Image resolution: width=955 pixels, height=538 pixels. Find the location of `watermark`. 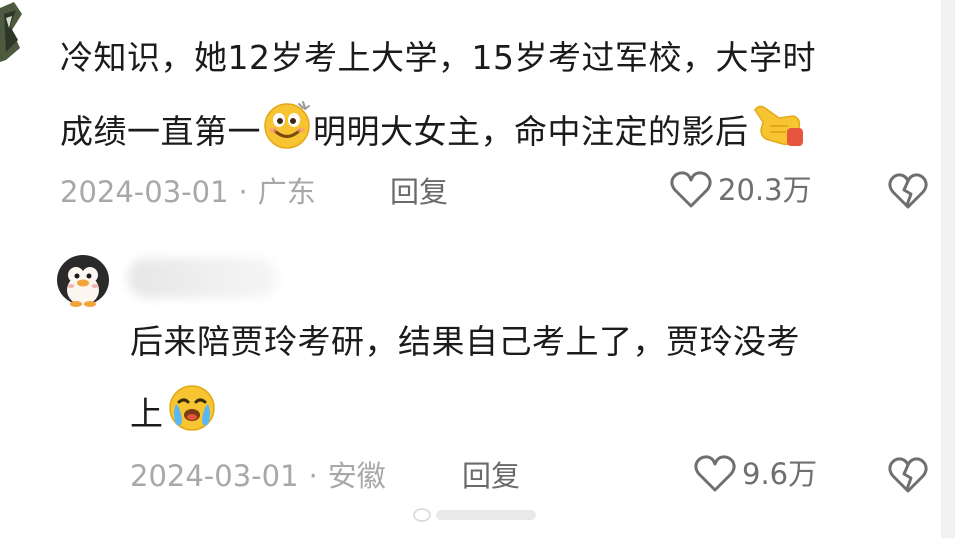

watermark is located at coordinates (478, 515).